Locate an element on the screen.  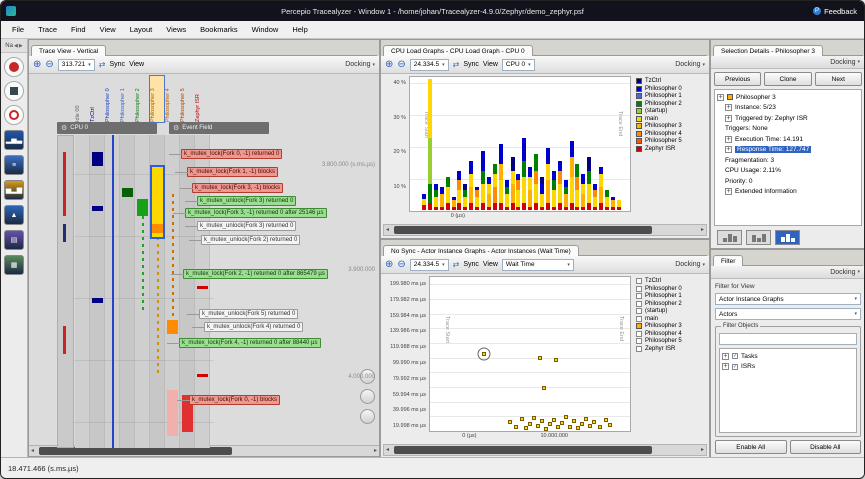
legend-item: (startup) is located at coordinates (670, 311).